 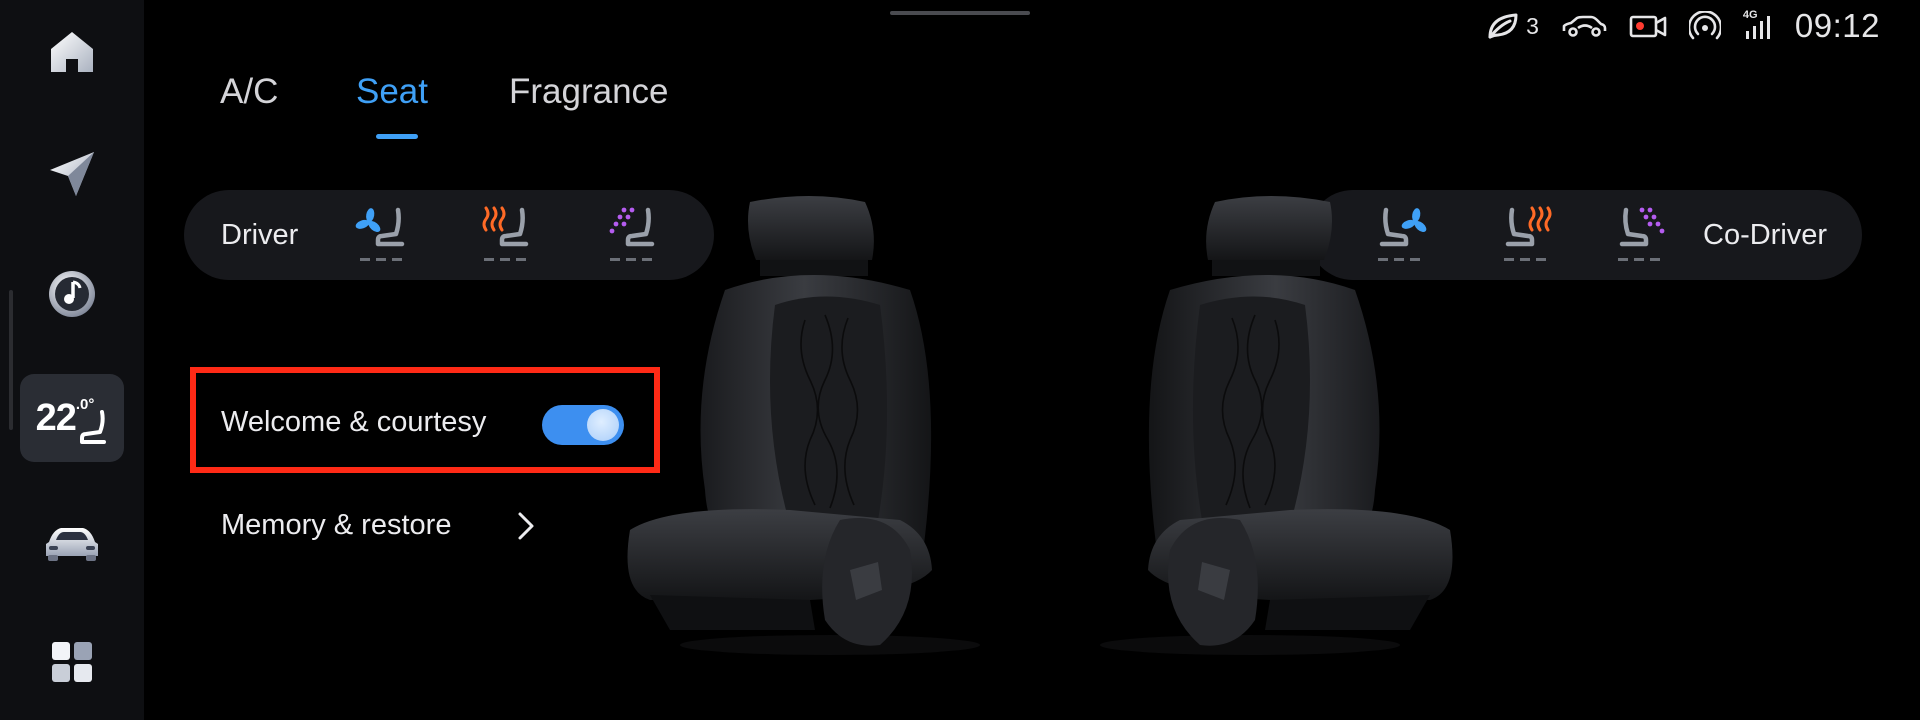 I want to click on co-driver-massage-button, so click(x=1641, y=236).